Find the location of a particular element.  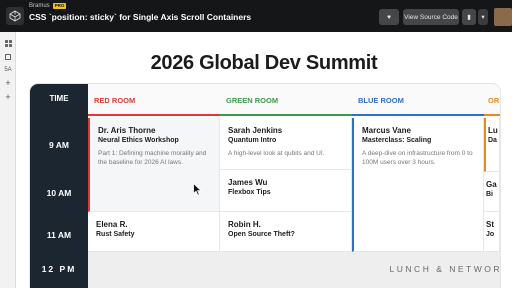

bookmark-icon: ▮ is located at coordinates (469, 17).